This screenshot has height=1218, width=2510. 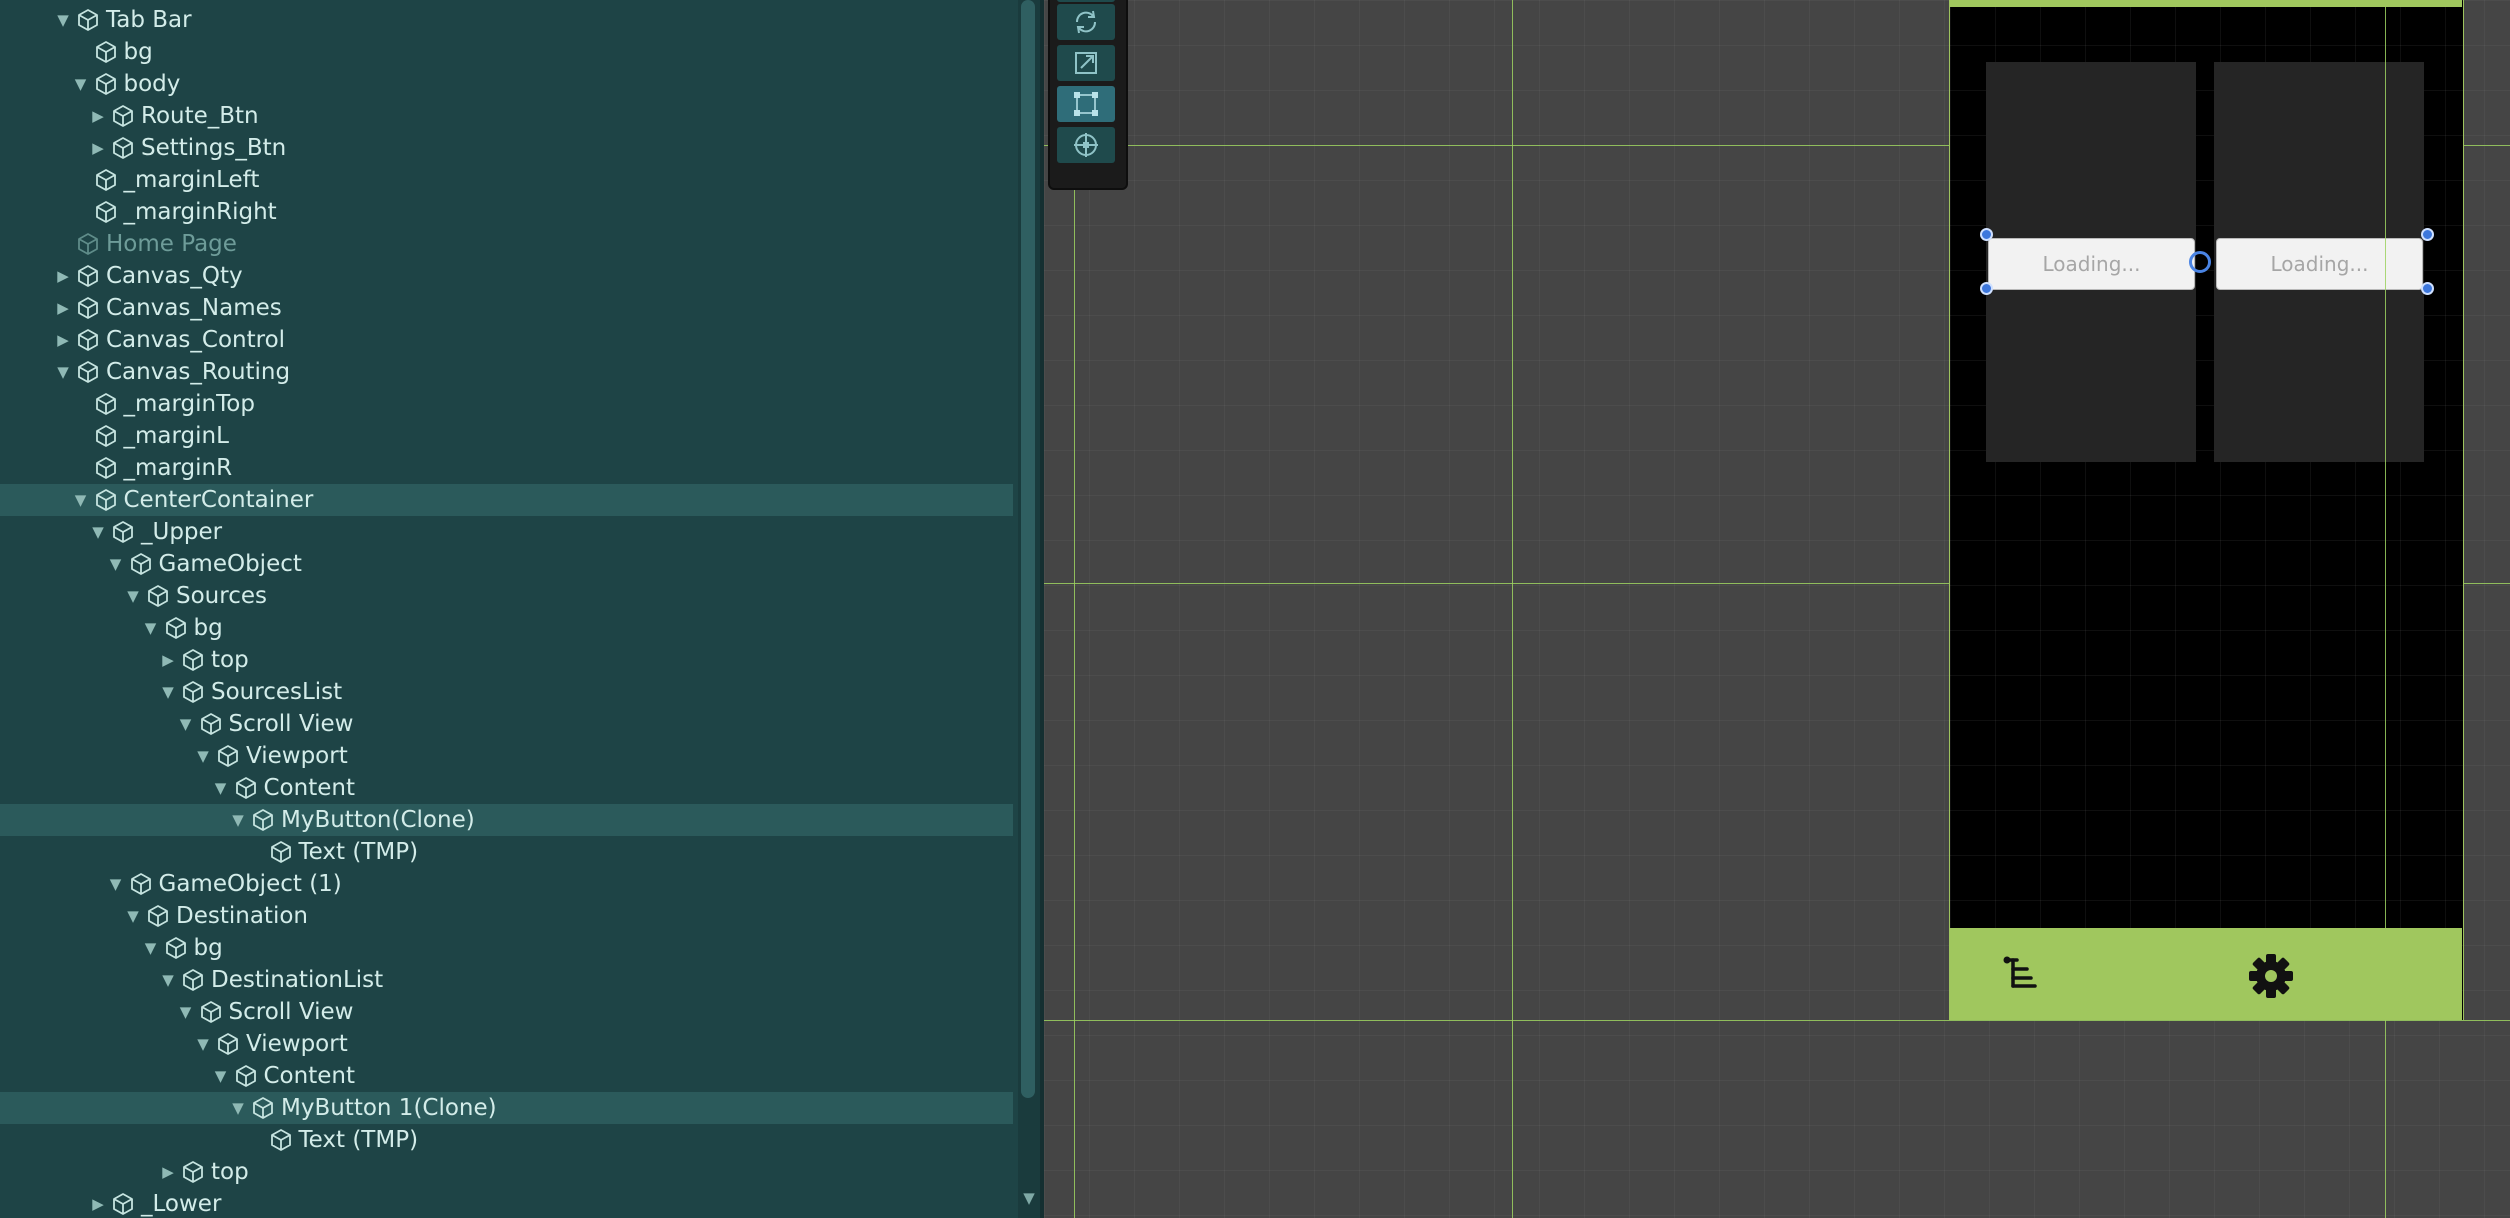 What do you see at coordinates (1086, 145) in the screenshot?
I see `transform-tool-button` at bounding box center [1086, 145].